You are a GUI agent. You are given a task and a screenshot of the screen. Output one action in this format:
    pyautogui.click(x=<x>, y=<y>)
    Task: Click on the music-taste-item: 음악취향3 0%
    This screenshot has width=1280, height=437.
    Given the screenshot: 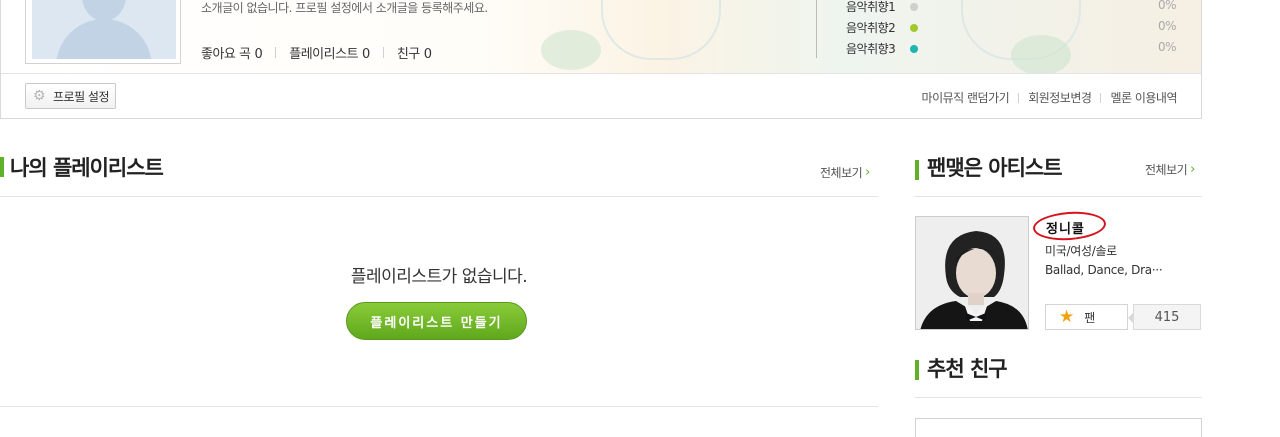 What is the action you would take?
    pyautogui.click(x=1011, y=48)
    